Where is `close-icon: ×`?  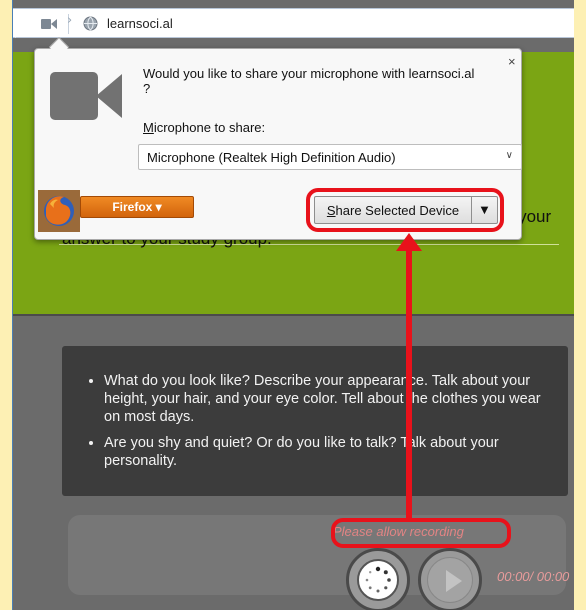
close-icon: × is located at coordinates (512, 61).